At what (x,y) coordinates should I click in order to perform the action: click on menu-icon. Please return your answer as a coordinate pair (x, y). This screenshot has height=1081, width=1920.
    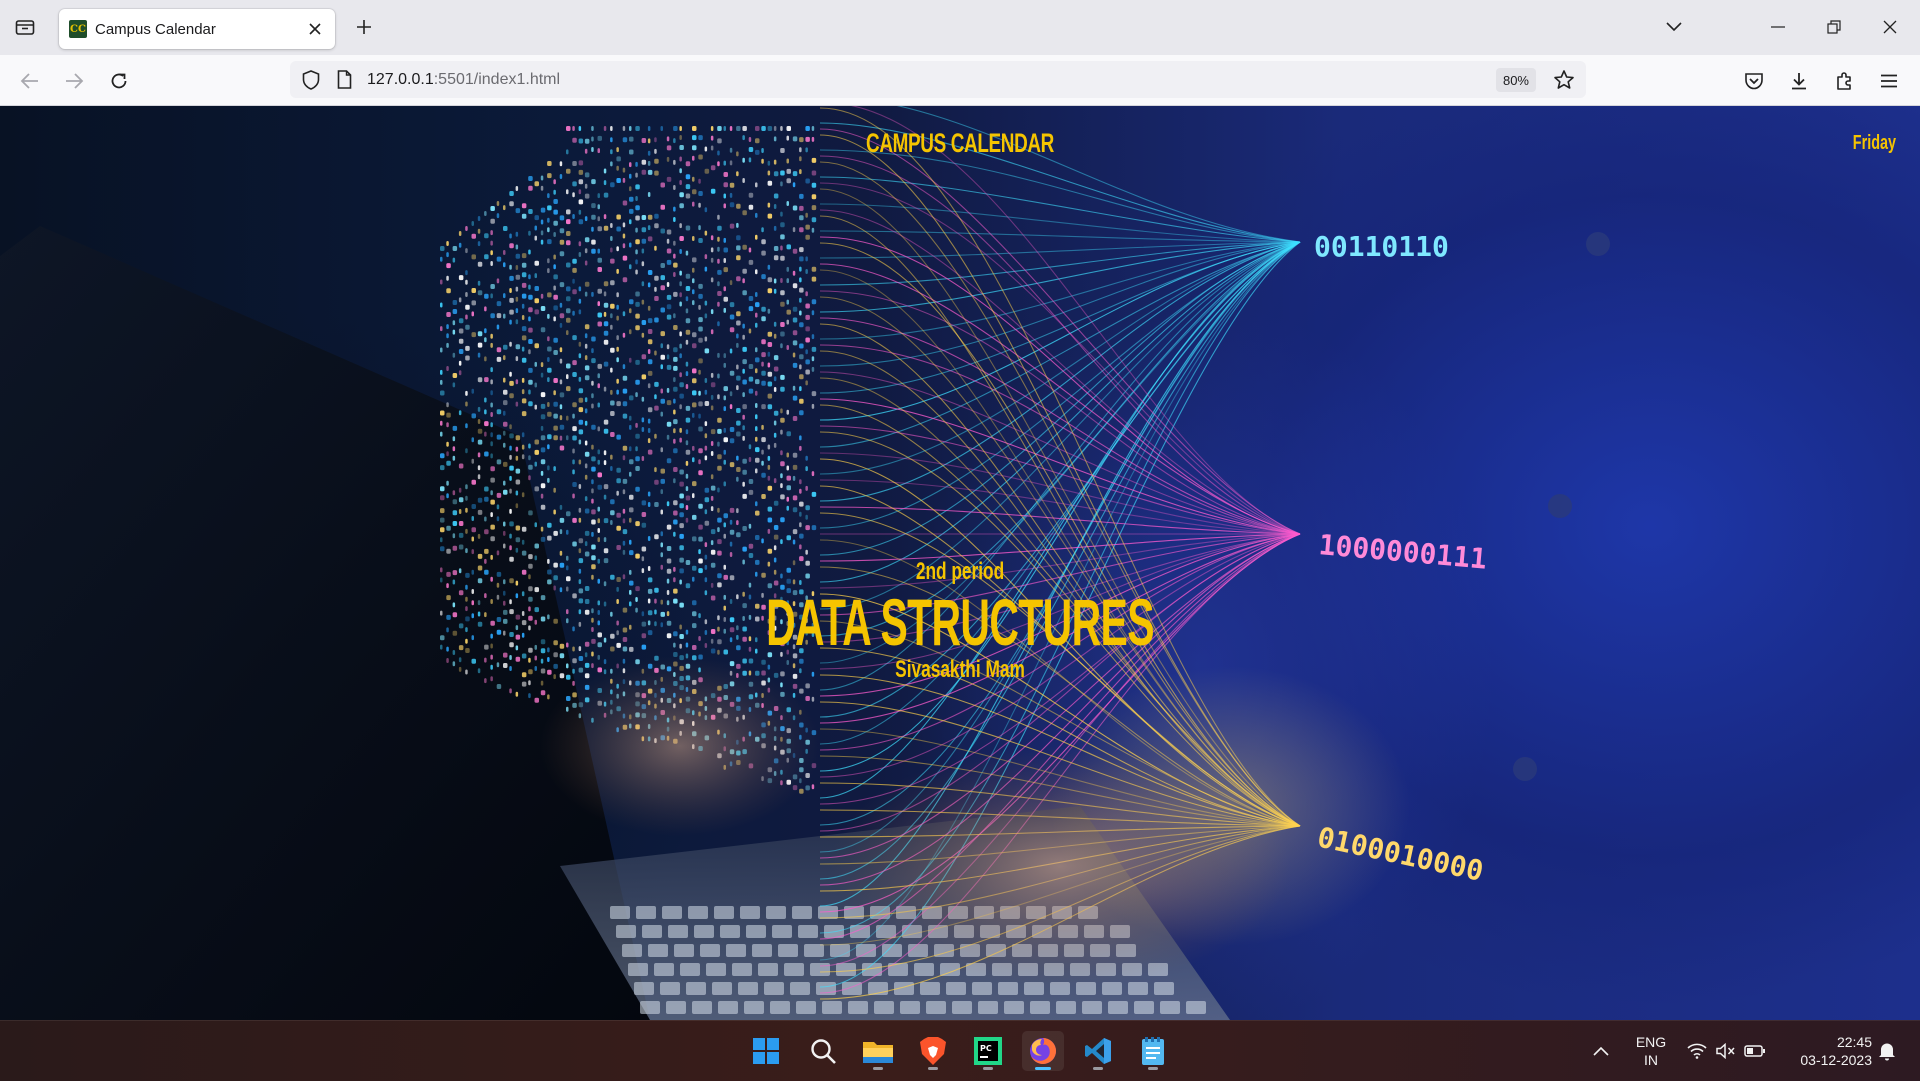
    Looking at the image, I should click on (1889, 81).